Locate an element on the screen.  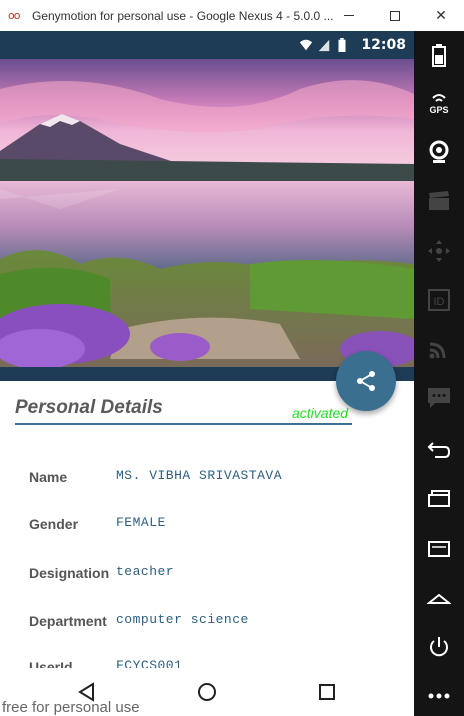
section-title: Personal Details is located at coordinates (89, 407).